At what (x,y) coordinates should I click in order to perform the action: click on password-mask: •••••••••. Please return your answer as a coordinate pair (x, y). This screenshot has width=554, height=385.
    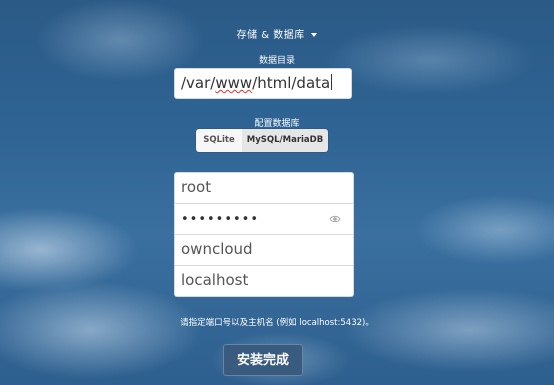
    Looking at the image, I should click on (220, 219).